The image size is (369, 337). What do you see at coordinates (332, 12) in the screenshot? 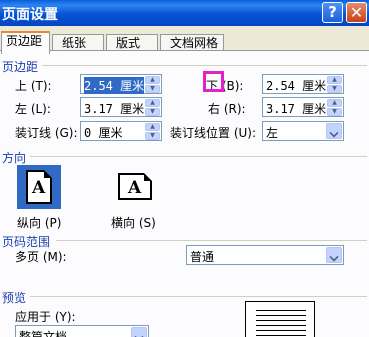
I see `help-button: ?` at bounding box center [332, 12].